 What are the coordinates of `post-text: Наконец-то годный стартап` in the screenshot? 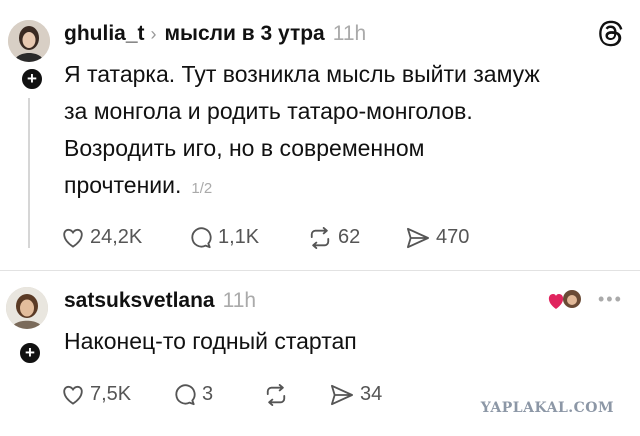 It's located at (210, 341).